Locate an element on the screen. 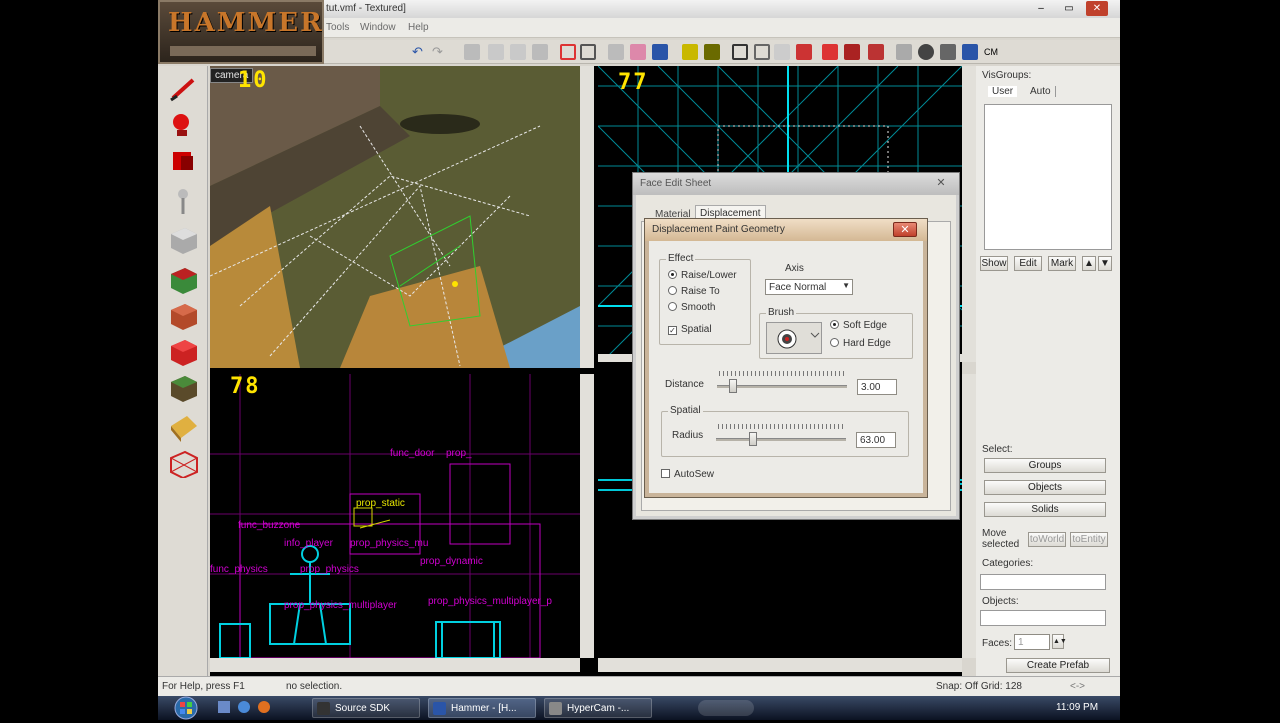  entity-label: prop_physics is located at coordinates (329, 569).